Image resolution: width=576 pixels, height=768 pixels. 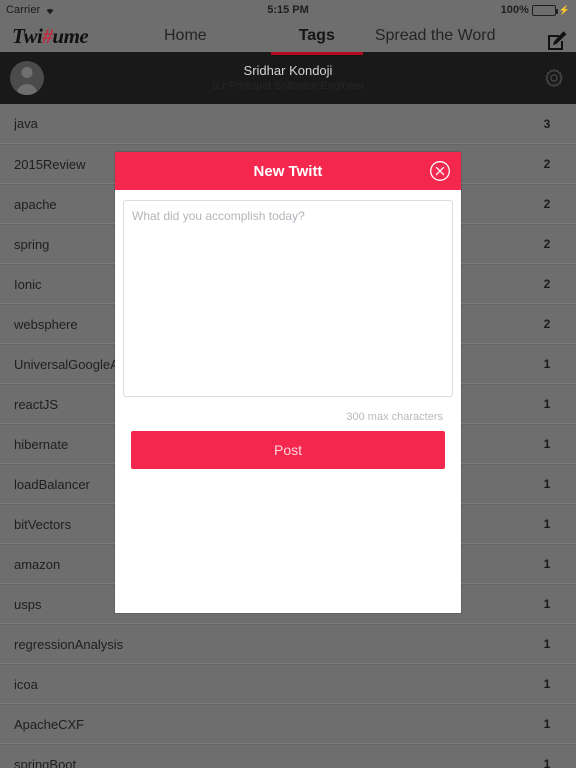 What do you see at coordinates (544, 10) in the screenshot?
I see `battery-full-icon` at bounding box center [544, 10].